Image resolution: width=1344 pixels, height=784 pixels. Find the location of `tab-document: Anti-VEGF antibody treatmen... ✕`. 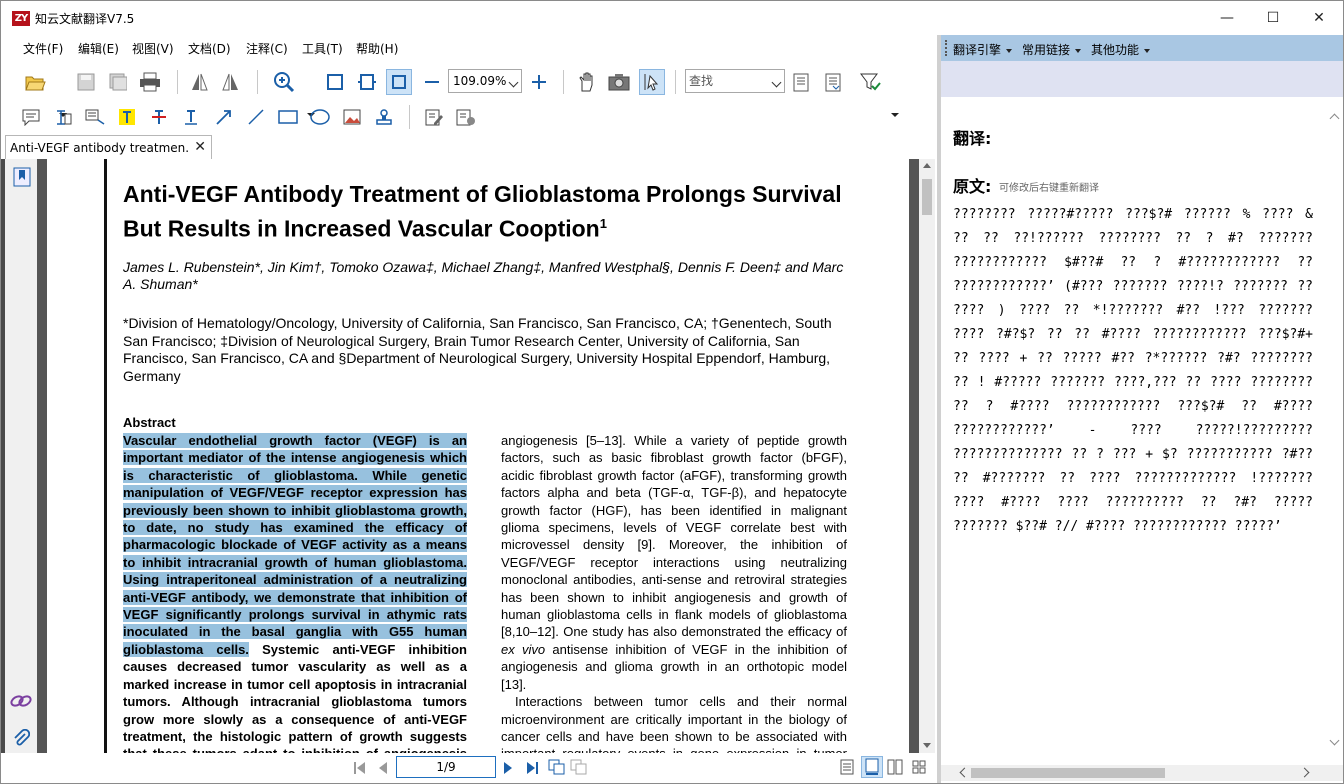

tab-document: Anti-VEGF antibody treatmen... ✕ is located at coordinates (108, 147).